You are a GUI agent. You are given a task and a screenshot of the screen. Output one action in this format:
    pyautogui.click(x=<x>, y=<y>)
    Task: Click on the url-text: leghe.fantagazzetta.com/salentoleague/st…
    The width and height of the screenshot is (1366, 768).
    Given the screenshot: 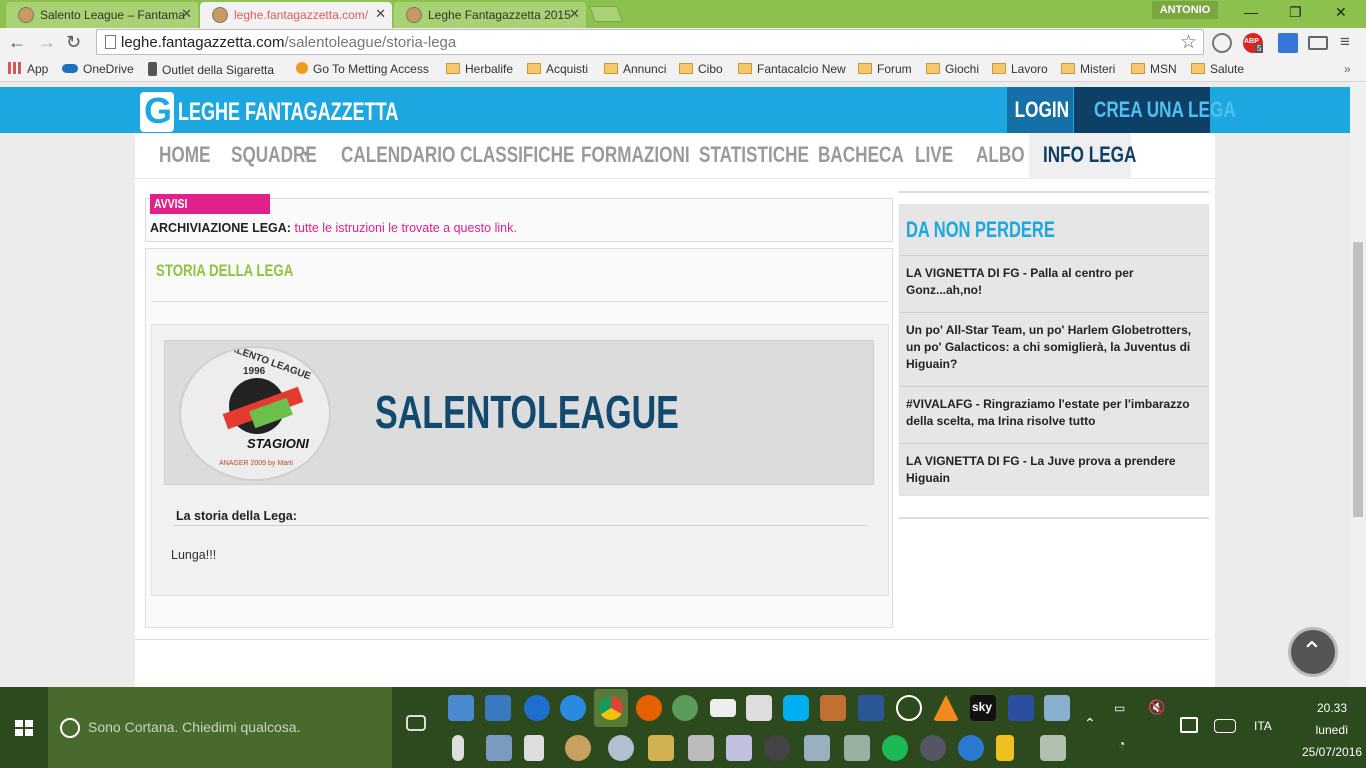 What is the action you would take?
    pyautogui.click(x=288, y=42)
    